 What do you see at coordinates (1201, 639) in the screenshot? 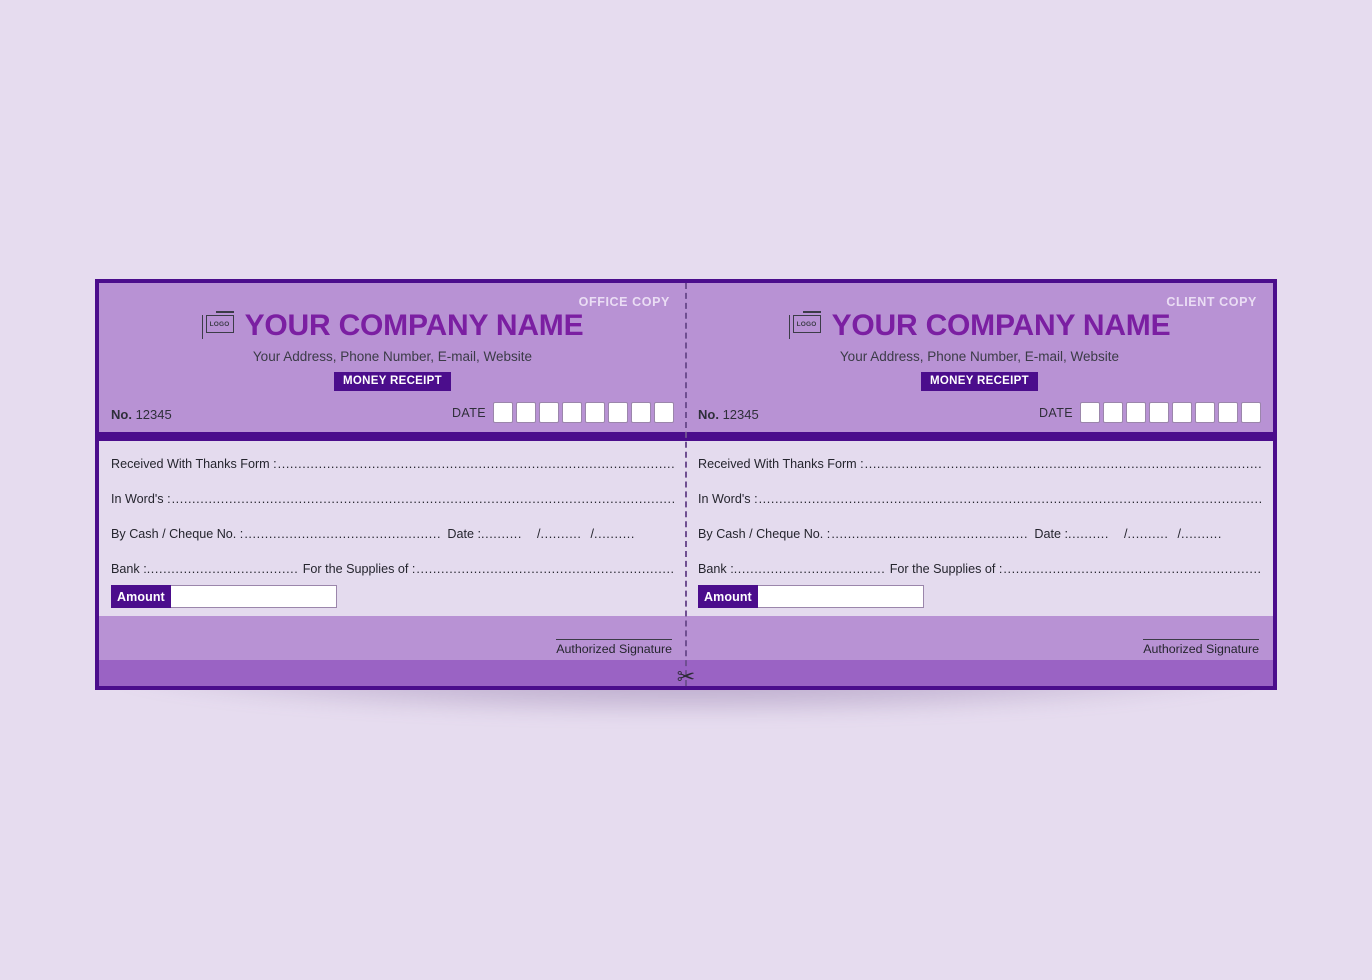
I see `signature-rule` at bounding box center [1201, 639].